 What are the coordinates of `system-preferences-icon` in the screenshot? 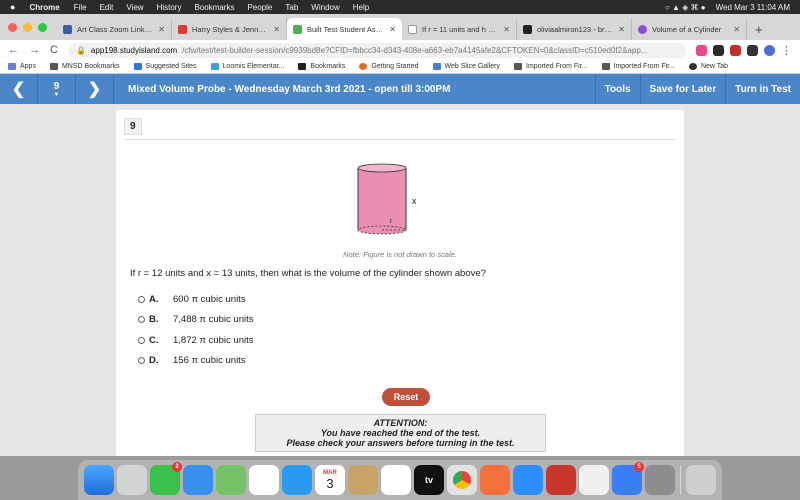 It's located at (660, 480).